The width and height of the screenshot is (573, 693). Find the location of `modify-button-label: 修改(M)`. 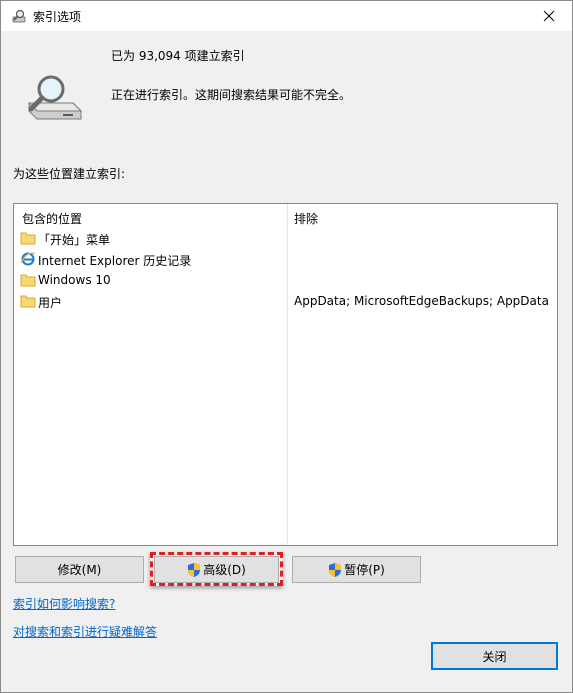

modify-button-label: 修改(M) is located at coordinates (79, 570).